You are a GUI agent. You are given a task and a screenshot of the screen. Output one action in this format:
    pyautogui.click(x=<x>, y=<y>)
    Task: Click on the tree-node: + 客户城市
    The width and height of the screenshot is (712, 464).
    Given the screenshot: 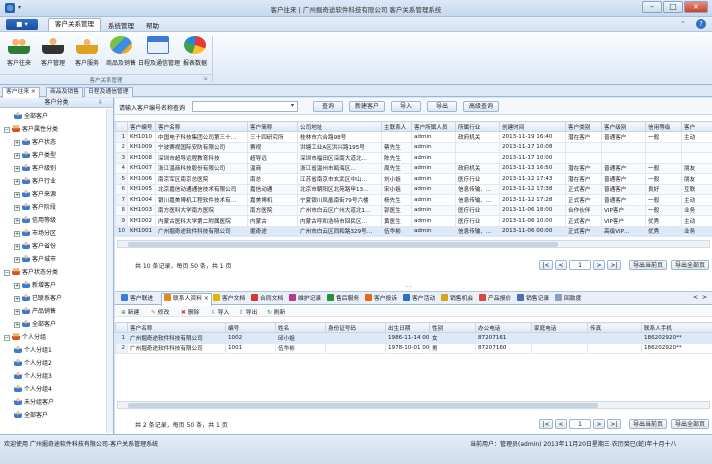 What is the action you would take?
    pyautogui.click(x=35, y=259)
    